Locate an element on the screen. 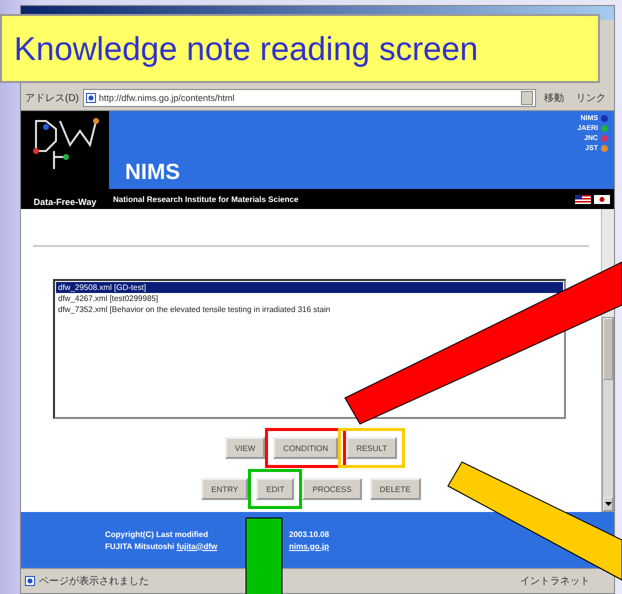 This screenshot has height=594, width=622. note-item: dfw_7352.xml [Behavior on the elevated tensile testing in irradiated 316 stain is located at coordinates (194, 309).